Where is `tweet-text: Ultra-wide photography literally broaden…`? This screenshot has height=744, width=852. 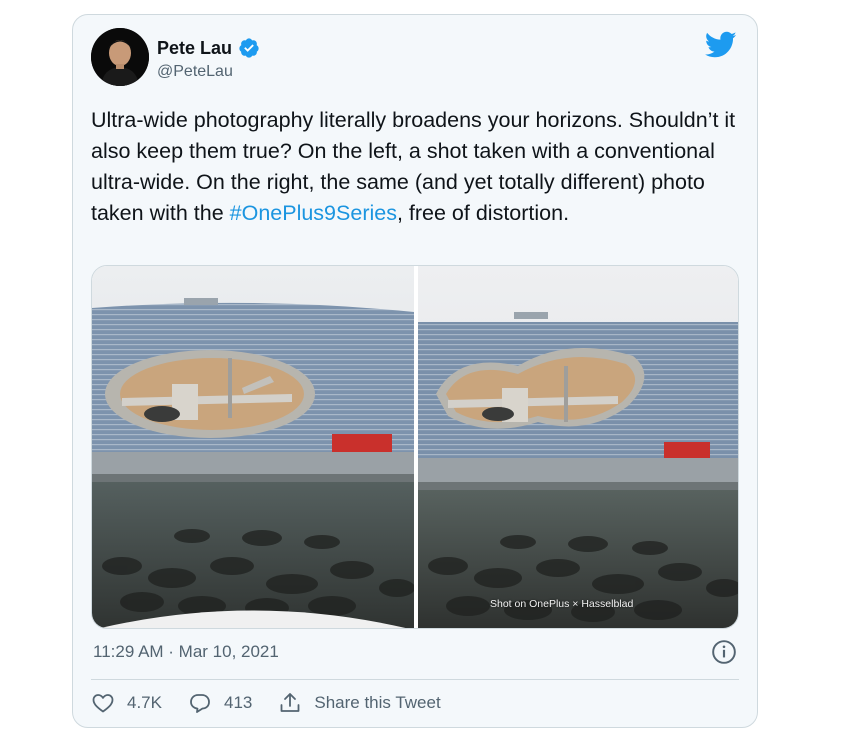 tweet-text: Ultra-wide photography literally broaden… is located at coordinates (416, 167).